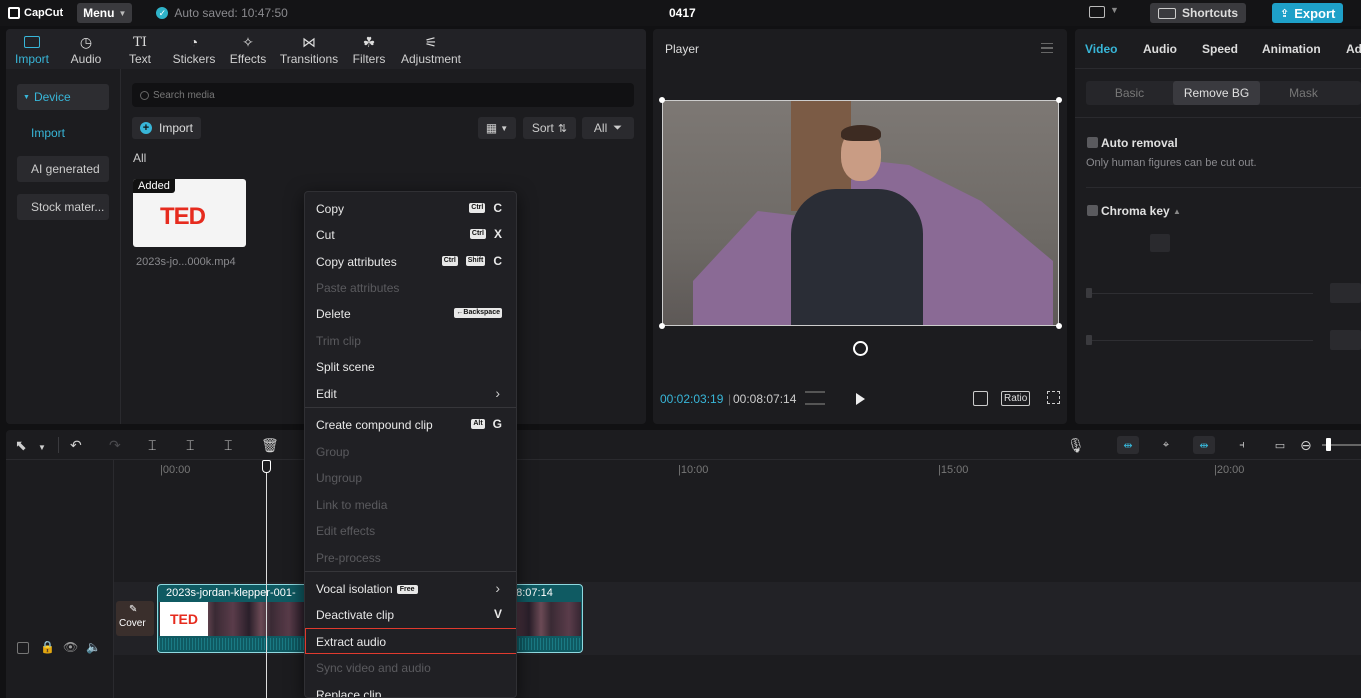  I want to click on tab-transitions: ⋈ Transitions, so click(309, 49).